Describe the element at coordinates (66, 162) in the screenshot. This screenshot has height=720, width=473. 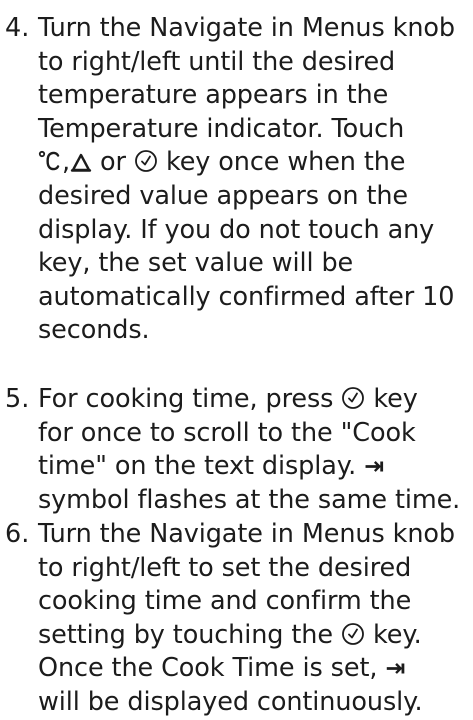
I see `comma-text: ,` at that location.